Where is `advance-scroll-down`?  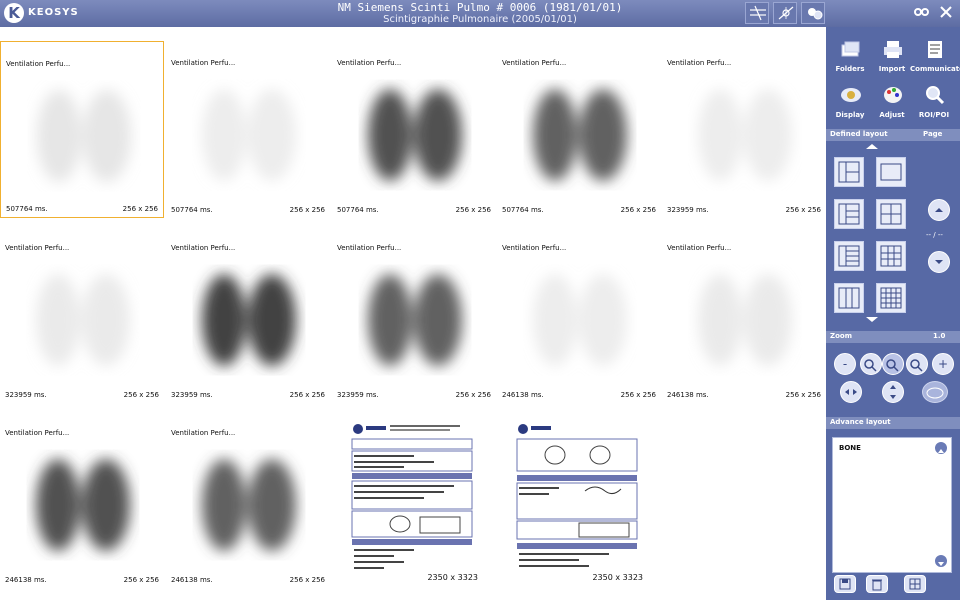
advance-scroll-down is located at coordinates (941, 561).